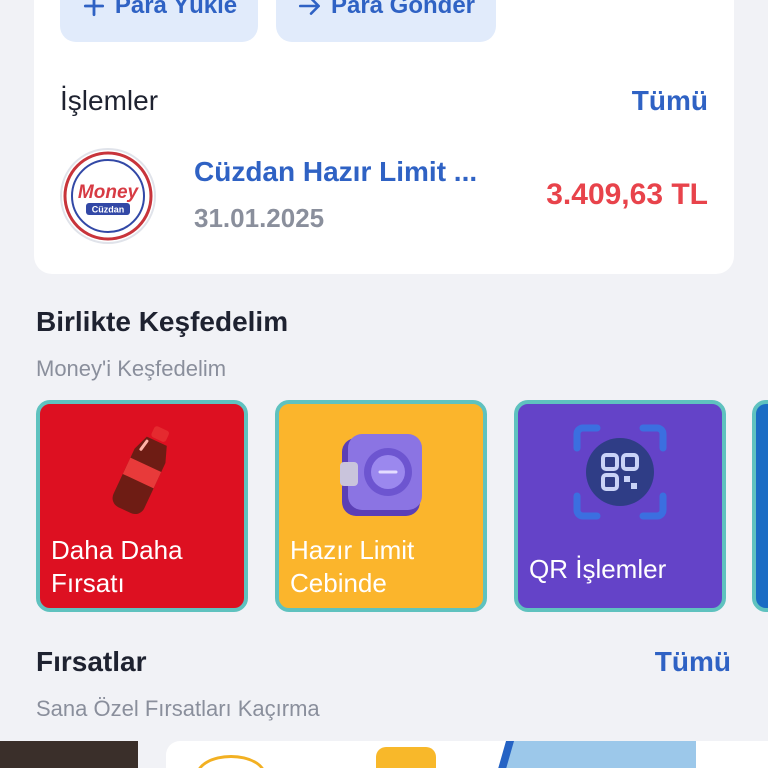  I want to click on soda-bottle-icon, so click(140, 470).